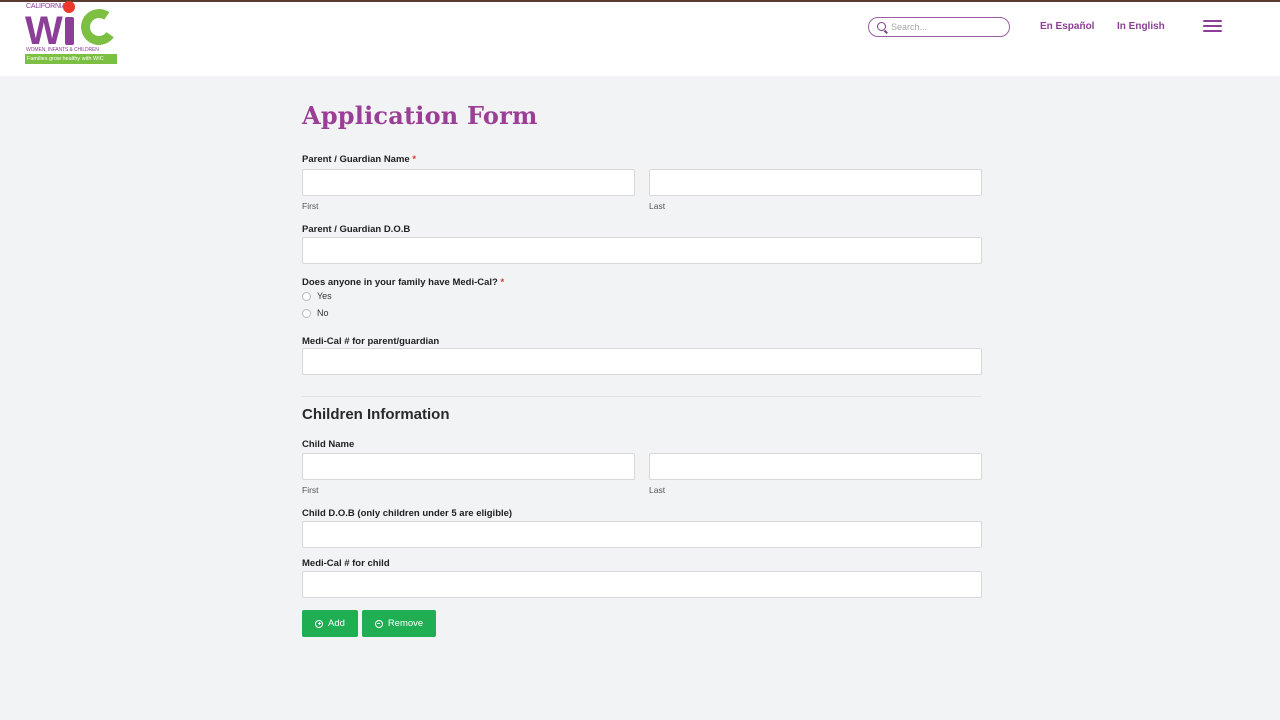 The height and width of the screenshot is (720, 1280). What do you see at coordinates (323, 313) in the screenshot?
I see `radio-no-label: No` at bounding box center [323, 313].